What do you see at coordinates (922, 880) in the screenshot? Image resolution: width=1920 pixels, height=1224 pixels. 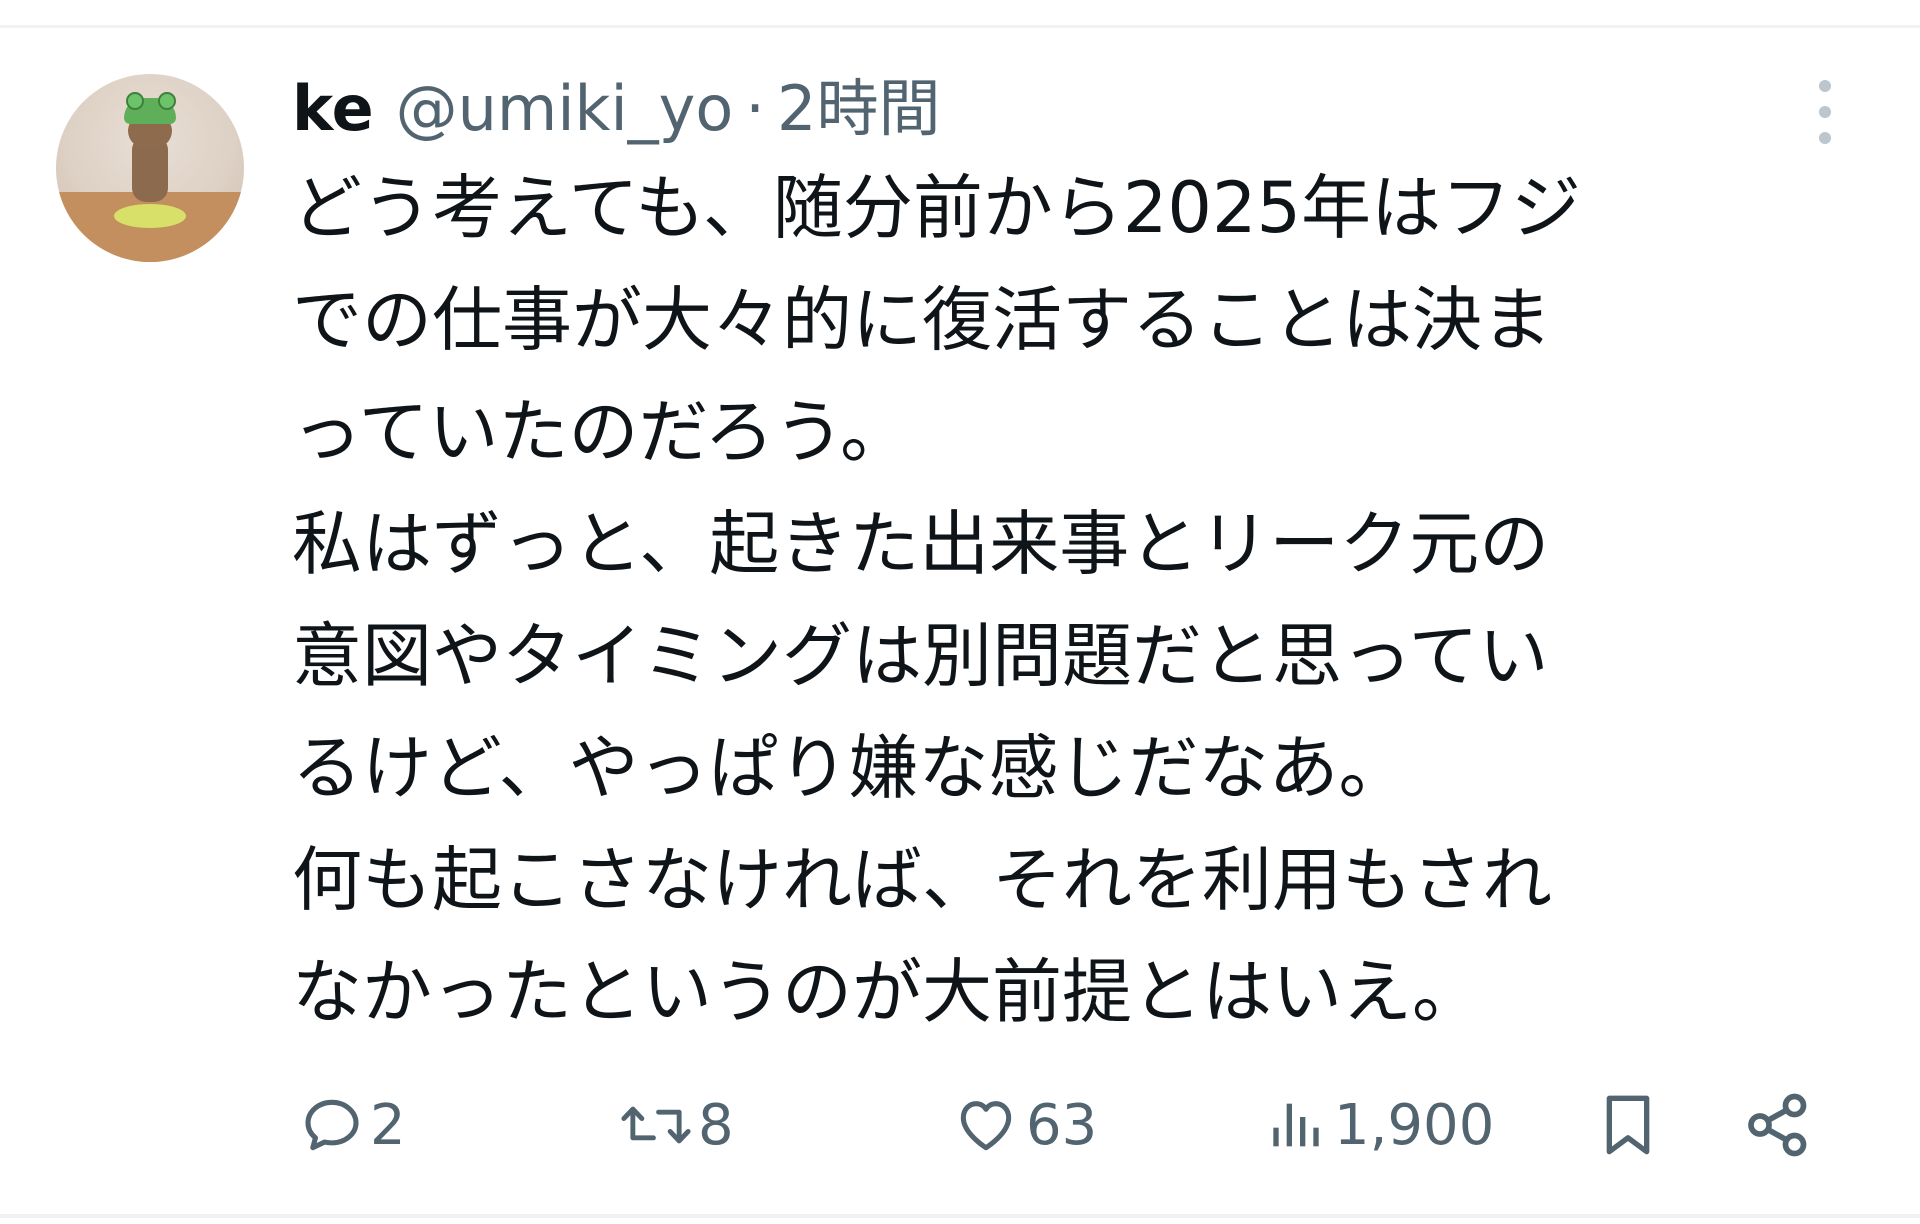 I see `tweet-text-line: 何も起こさなければ、それを利用もされ` at bounding box center [922, 880].